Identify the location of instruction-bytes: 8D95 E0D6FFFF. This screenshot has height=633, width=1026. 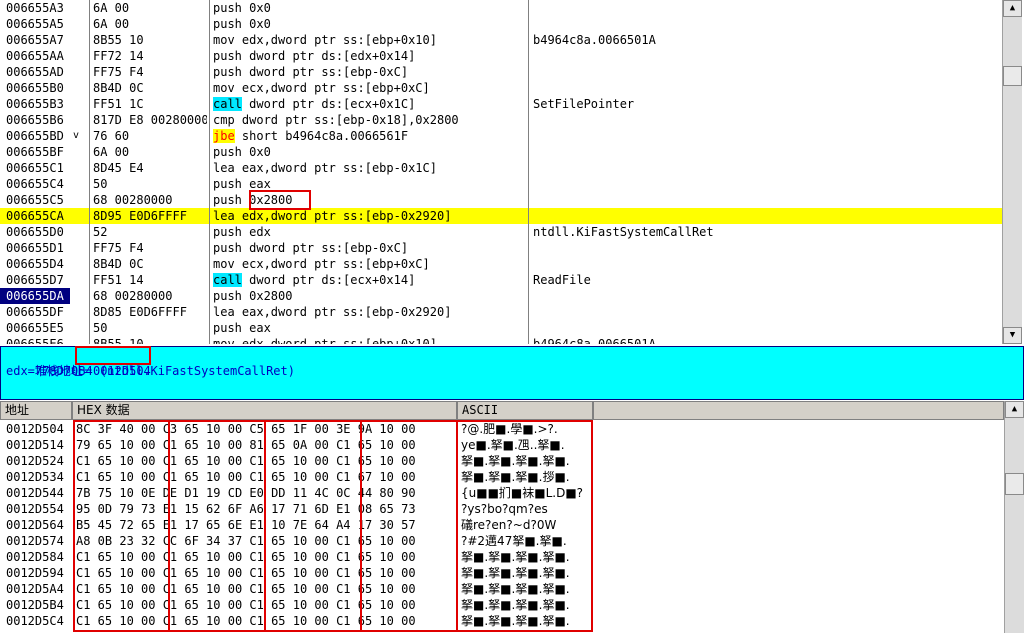
(140, 216).